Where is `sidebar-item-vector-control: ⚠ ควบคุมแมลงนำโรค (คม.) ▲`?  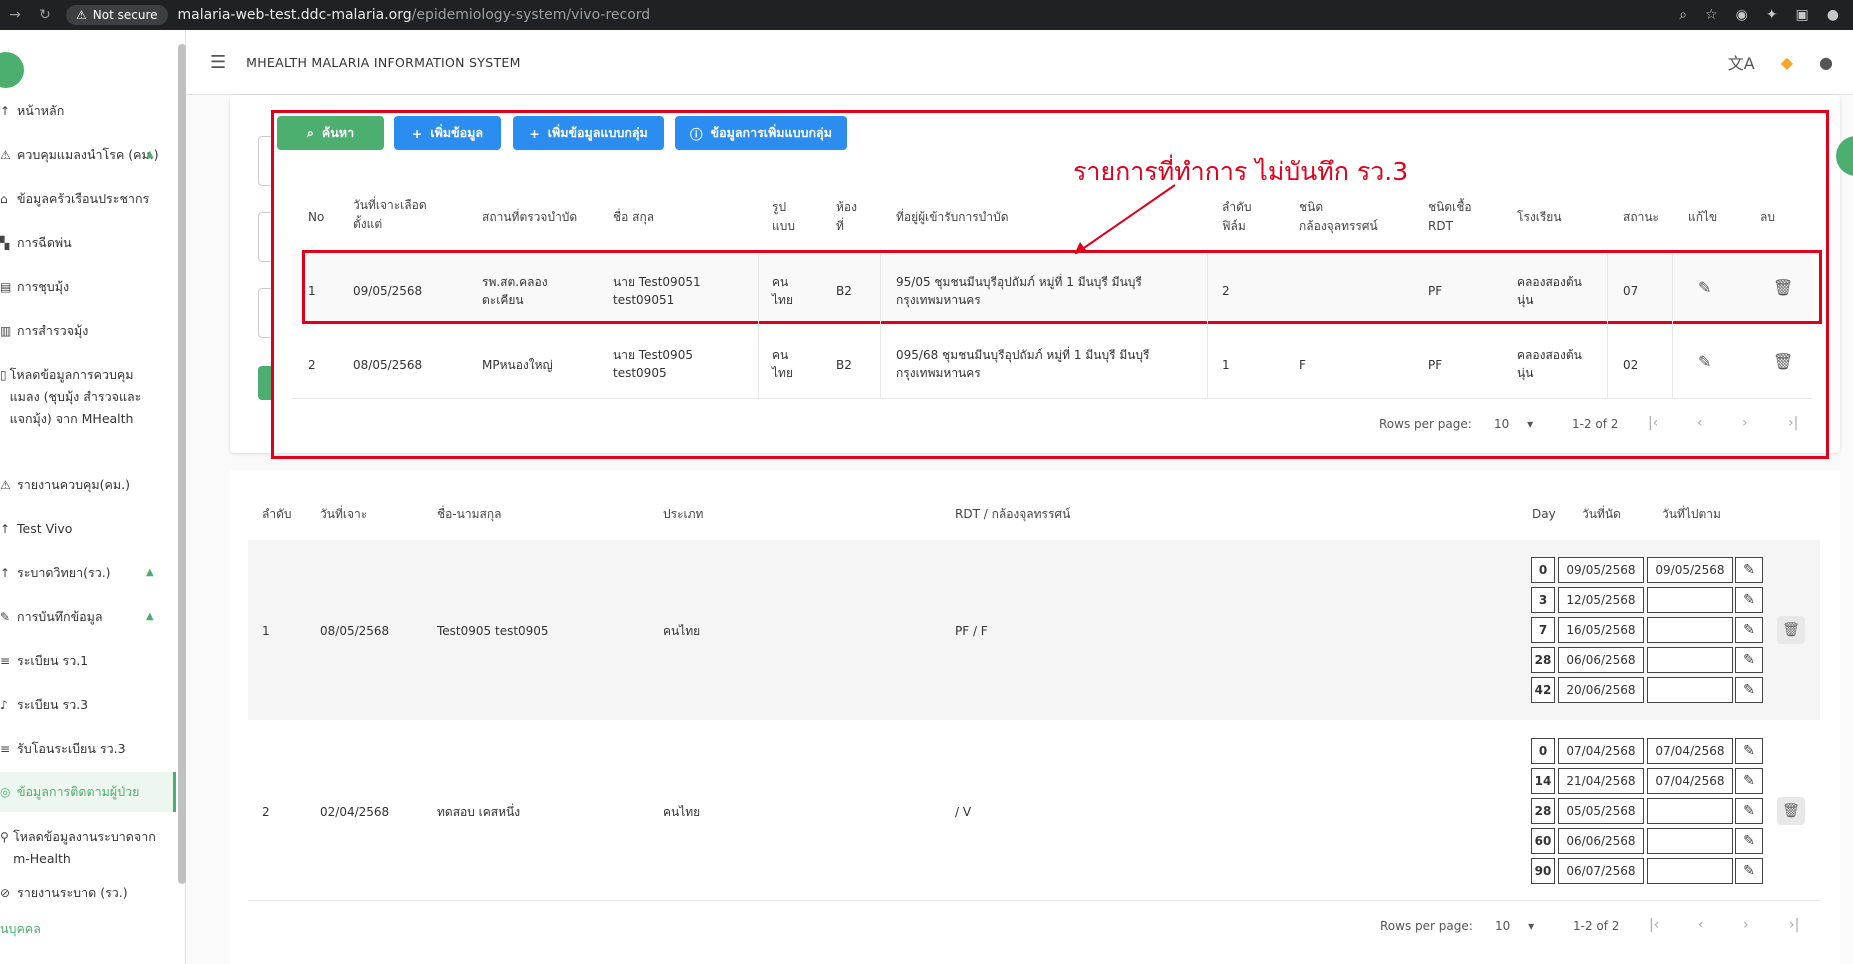
sidebar-item-vector-control: ⚠ ควบคุมแมลงนำโรค (คม.) ▲ is located at coordinates (88, 155).